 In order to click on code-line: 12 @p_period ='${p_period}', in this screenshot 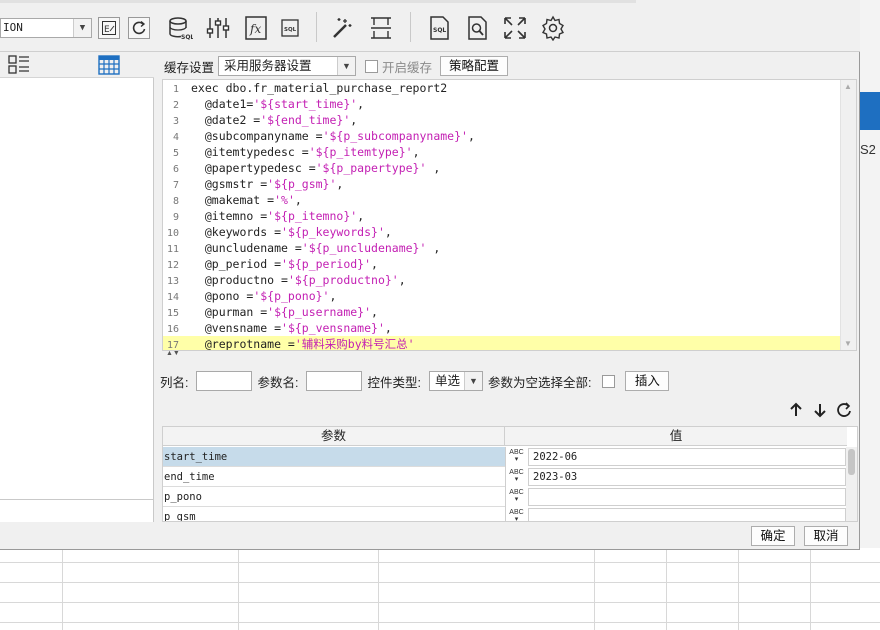, I will do `click(501, 264)`.